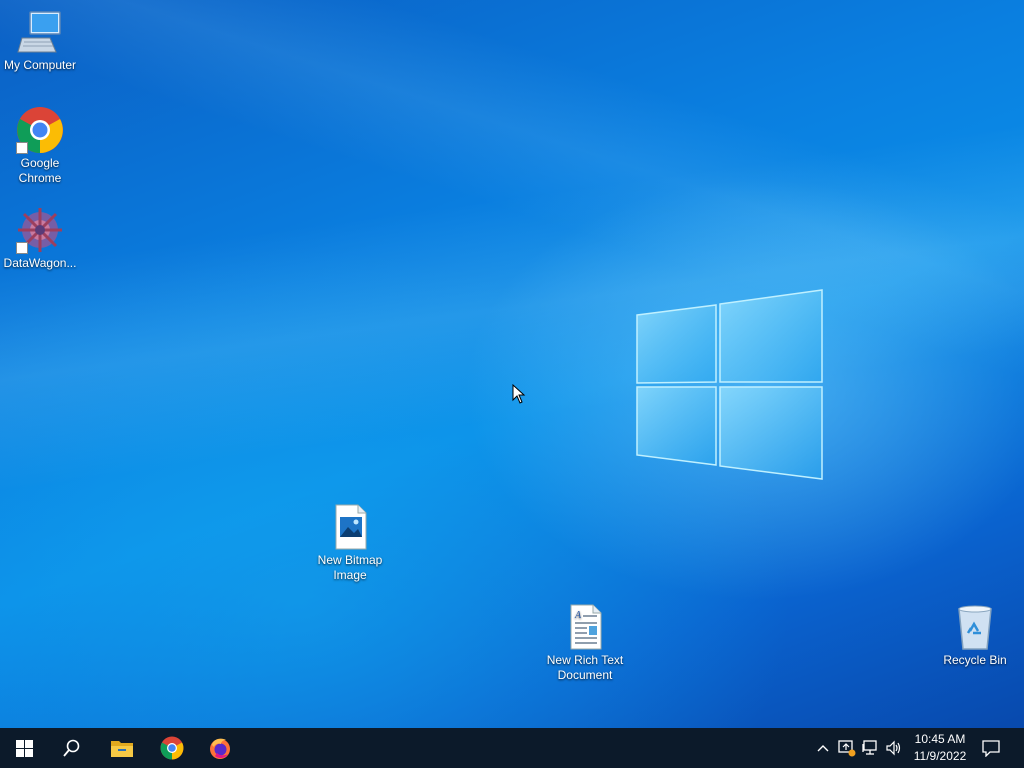  I want to click on chevron-up-icon, so click(823, 748).